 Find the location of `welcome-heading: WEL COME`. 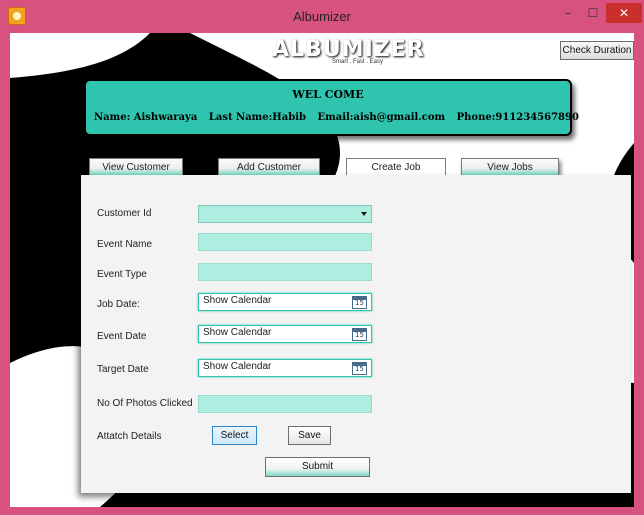

welcome-heading: WEL COME is located at coordinates (328, 94).